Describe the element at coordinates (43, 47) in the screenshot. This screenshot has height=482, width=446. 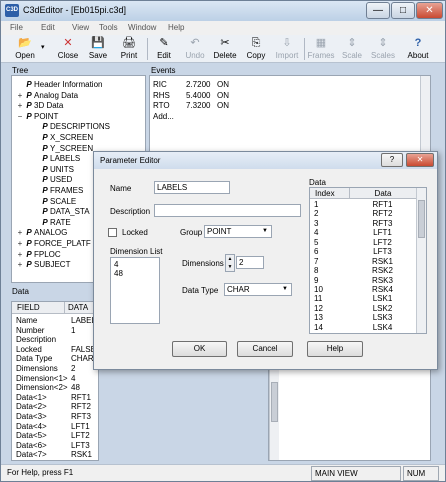
I see `open-dropdown-arrow-icon: ▾` at that location.